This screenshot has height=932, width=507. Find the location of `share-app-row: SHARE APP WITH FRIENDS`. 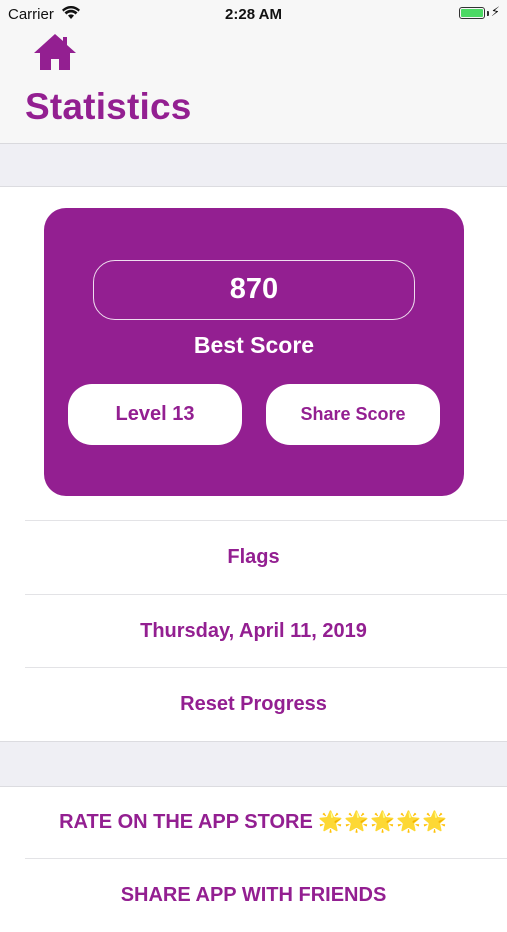

share-app-row: SHARE APP WITH FRIENDS is located at coordinates (253, 895).